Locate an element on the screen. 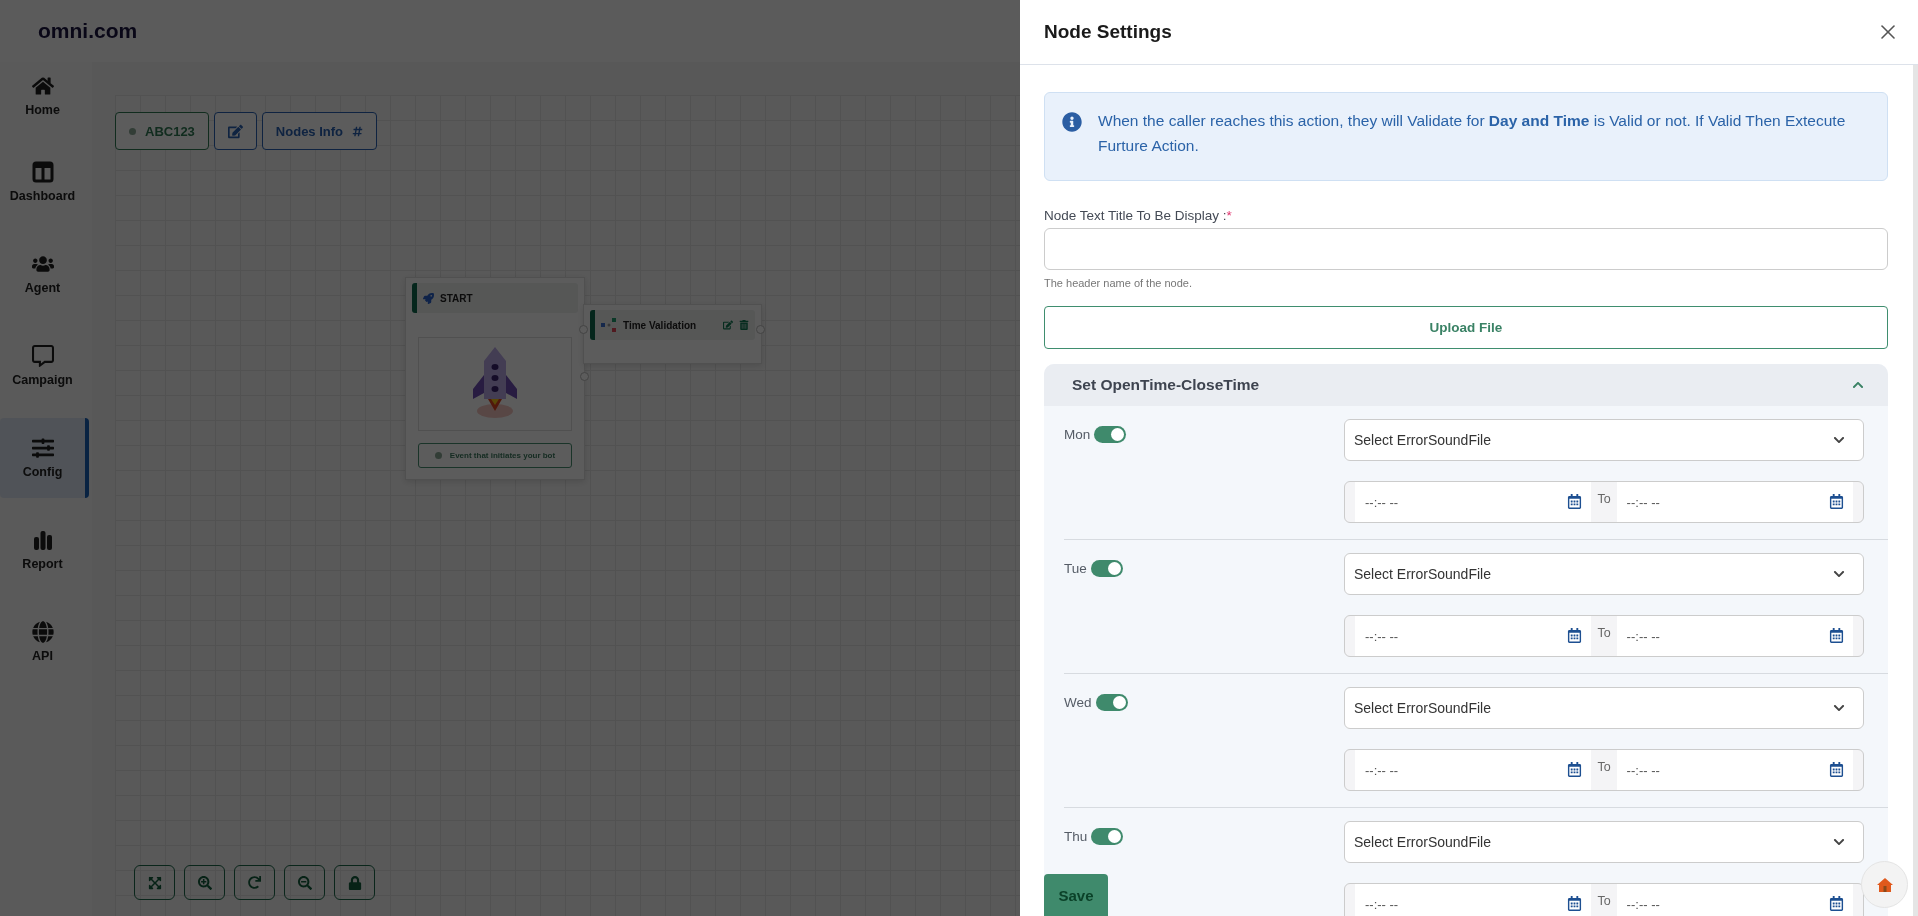 The image size is (1918, 916). zoom-in-button is located at coordinates (204, 882).